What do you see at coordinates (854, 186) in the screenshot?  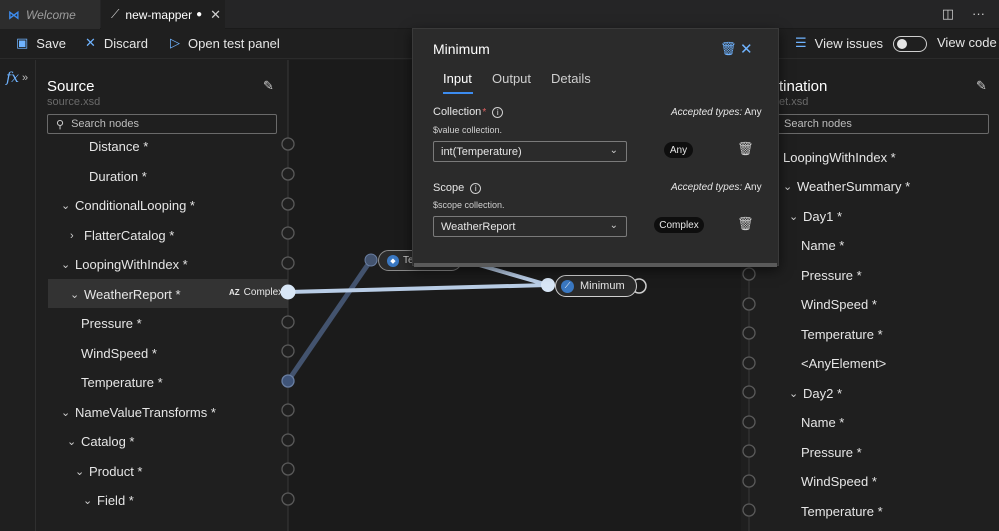 I see `node-label: WeatherSummary *` at bounding box center [854, 186].